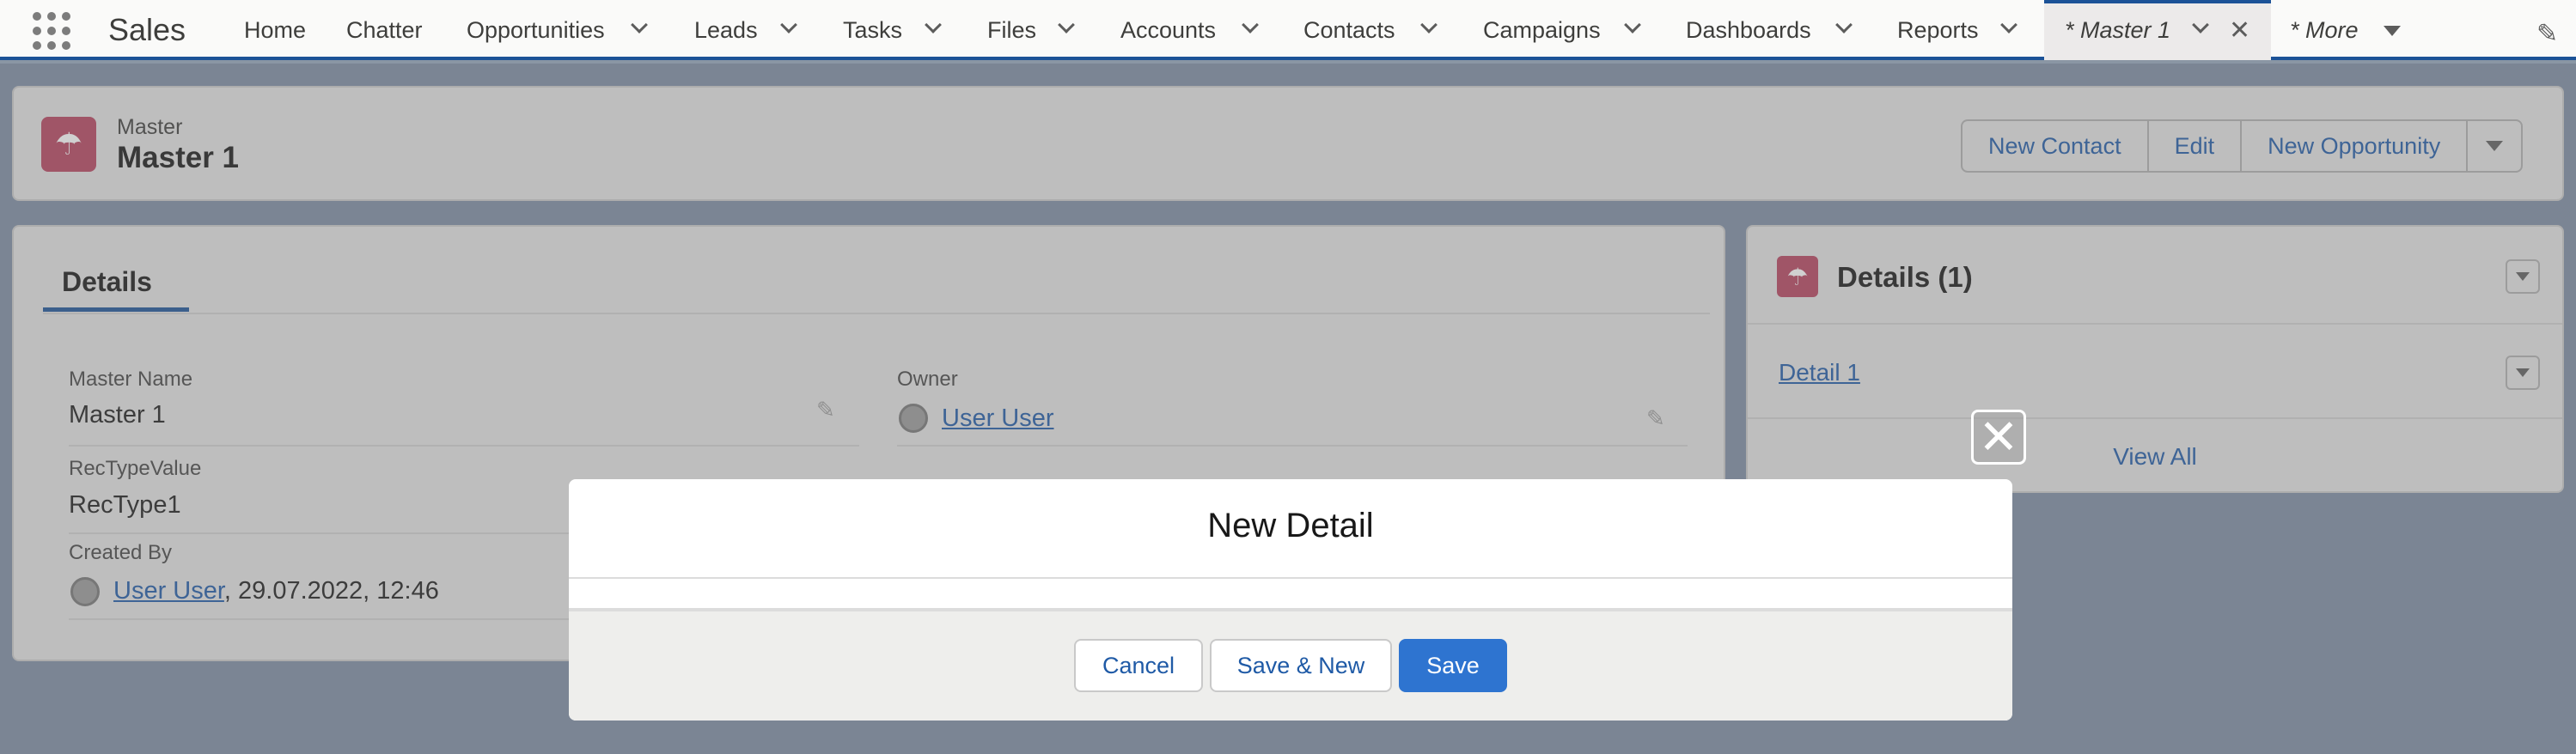 This screenshot has height=754, width=2576. I want to click on nav-contacts: Contacts, so click(1349, 30).